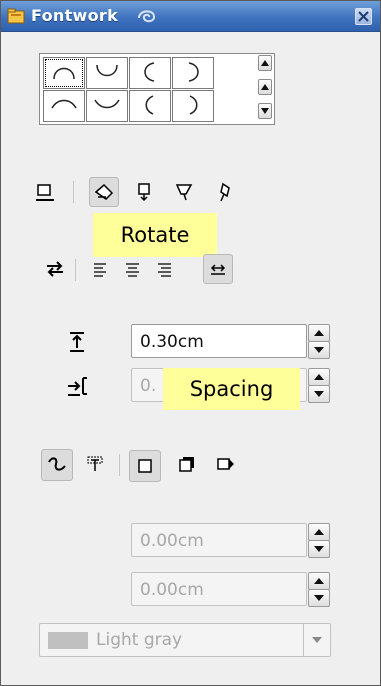  I want to click on open-circle-up-icon, so click(64, 106).